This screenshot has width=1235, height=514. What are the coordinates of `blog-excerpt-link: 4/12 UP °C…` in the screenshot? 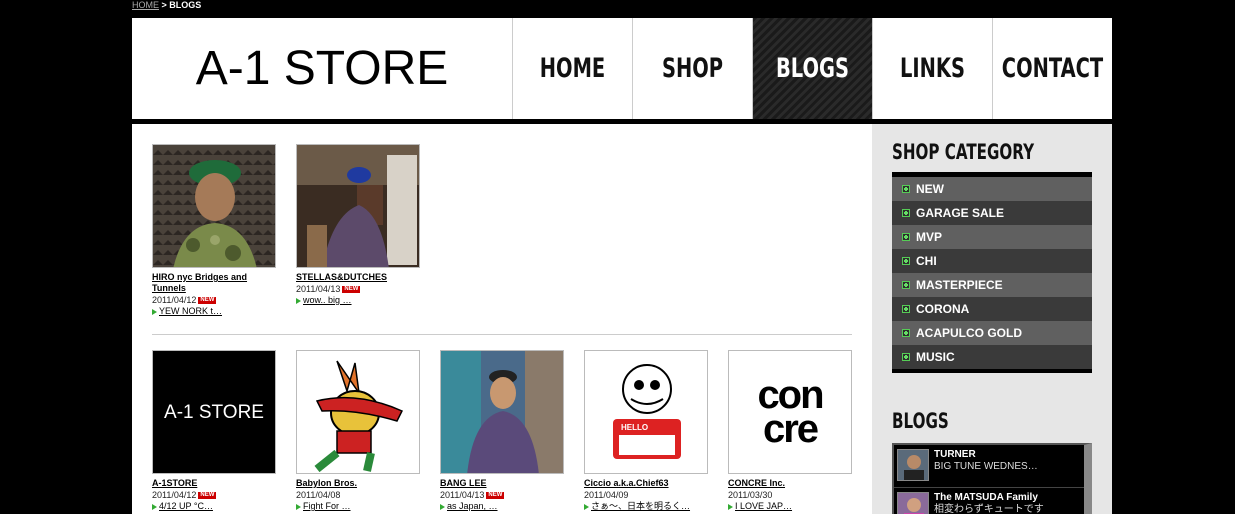 It's located at (224, 506).